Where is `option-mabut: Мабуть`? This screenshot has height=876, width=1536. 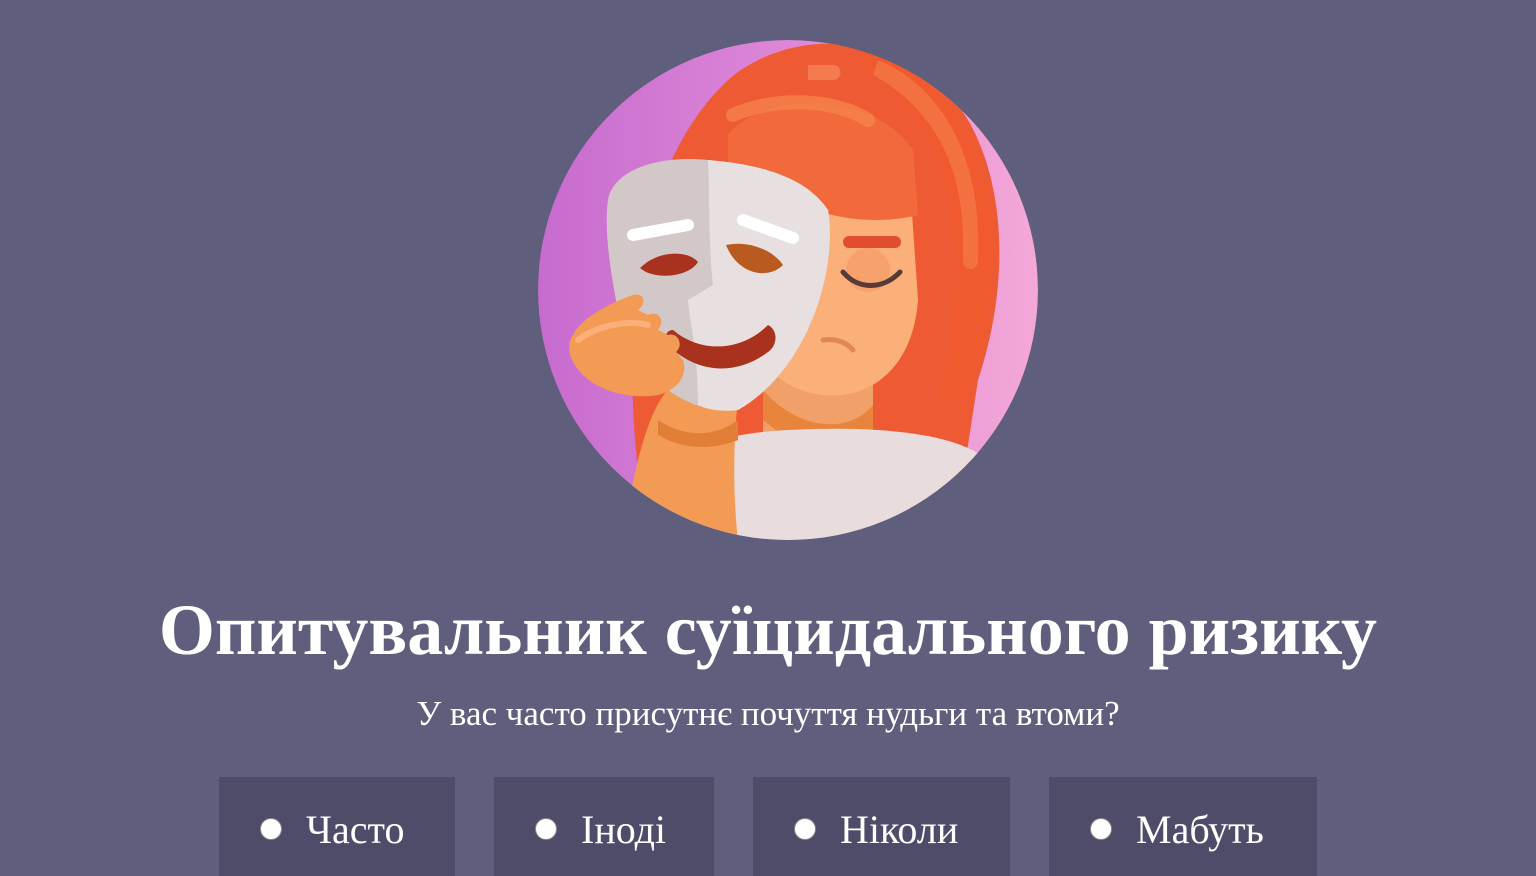
option-mabut: Мабуть is located at coordinates (1183, 826).